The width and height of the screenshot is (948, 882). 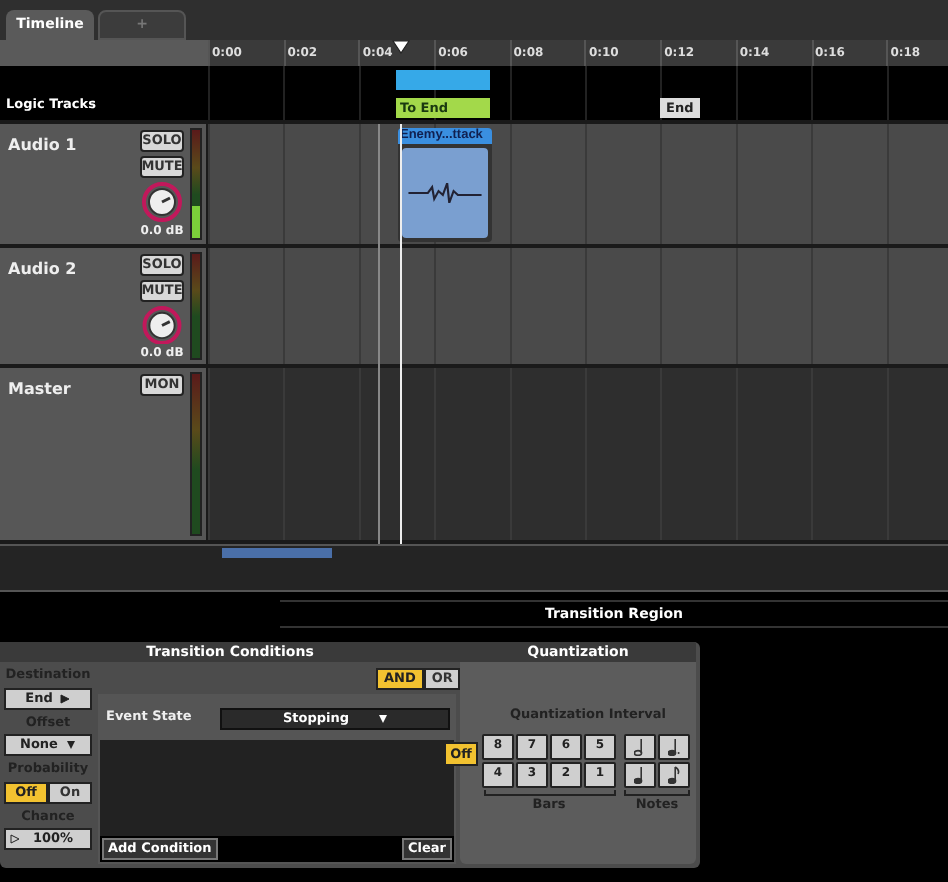 I want to click on waveform-drawing, so click(x=445, y=193).